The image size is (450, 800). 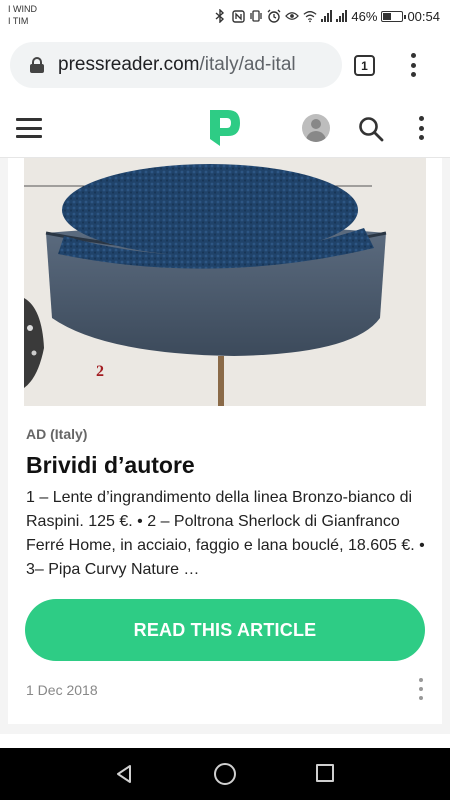 I want to click on pressreader-logo, so click(x=225, y=128).